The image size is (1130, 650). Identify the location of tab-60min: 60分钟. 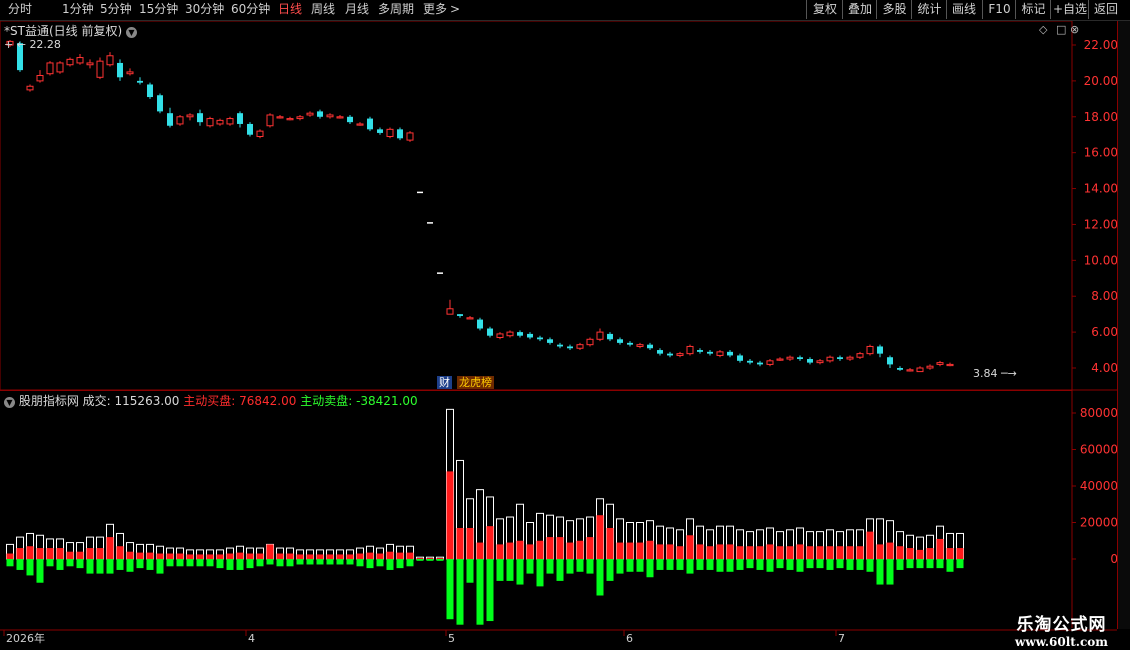
(250, 10).